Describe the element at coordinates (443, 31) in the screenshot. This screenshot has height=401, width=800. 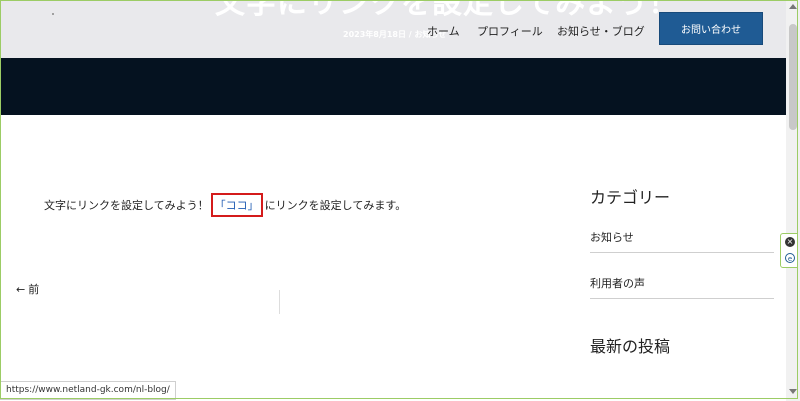
I see `nav-home: ホーム` at that location.